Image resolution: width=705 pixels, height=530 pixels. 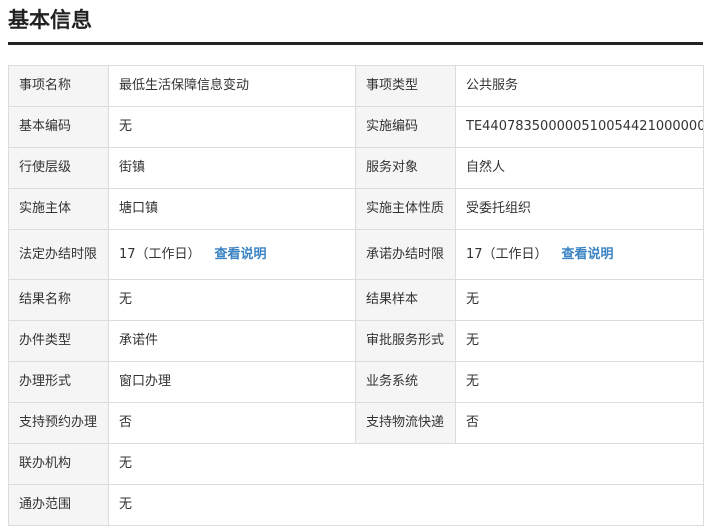 What do you see at coordinates (405, 86) in the screenshot?
I see `item-type-label: 事项类型` at bounding box center [405, 86].